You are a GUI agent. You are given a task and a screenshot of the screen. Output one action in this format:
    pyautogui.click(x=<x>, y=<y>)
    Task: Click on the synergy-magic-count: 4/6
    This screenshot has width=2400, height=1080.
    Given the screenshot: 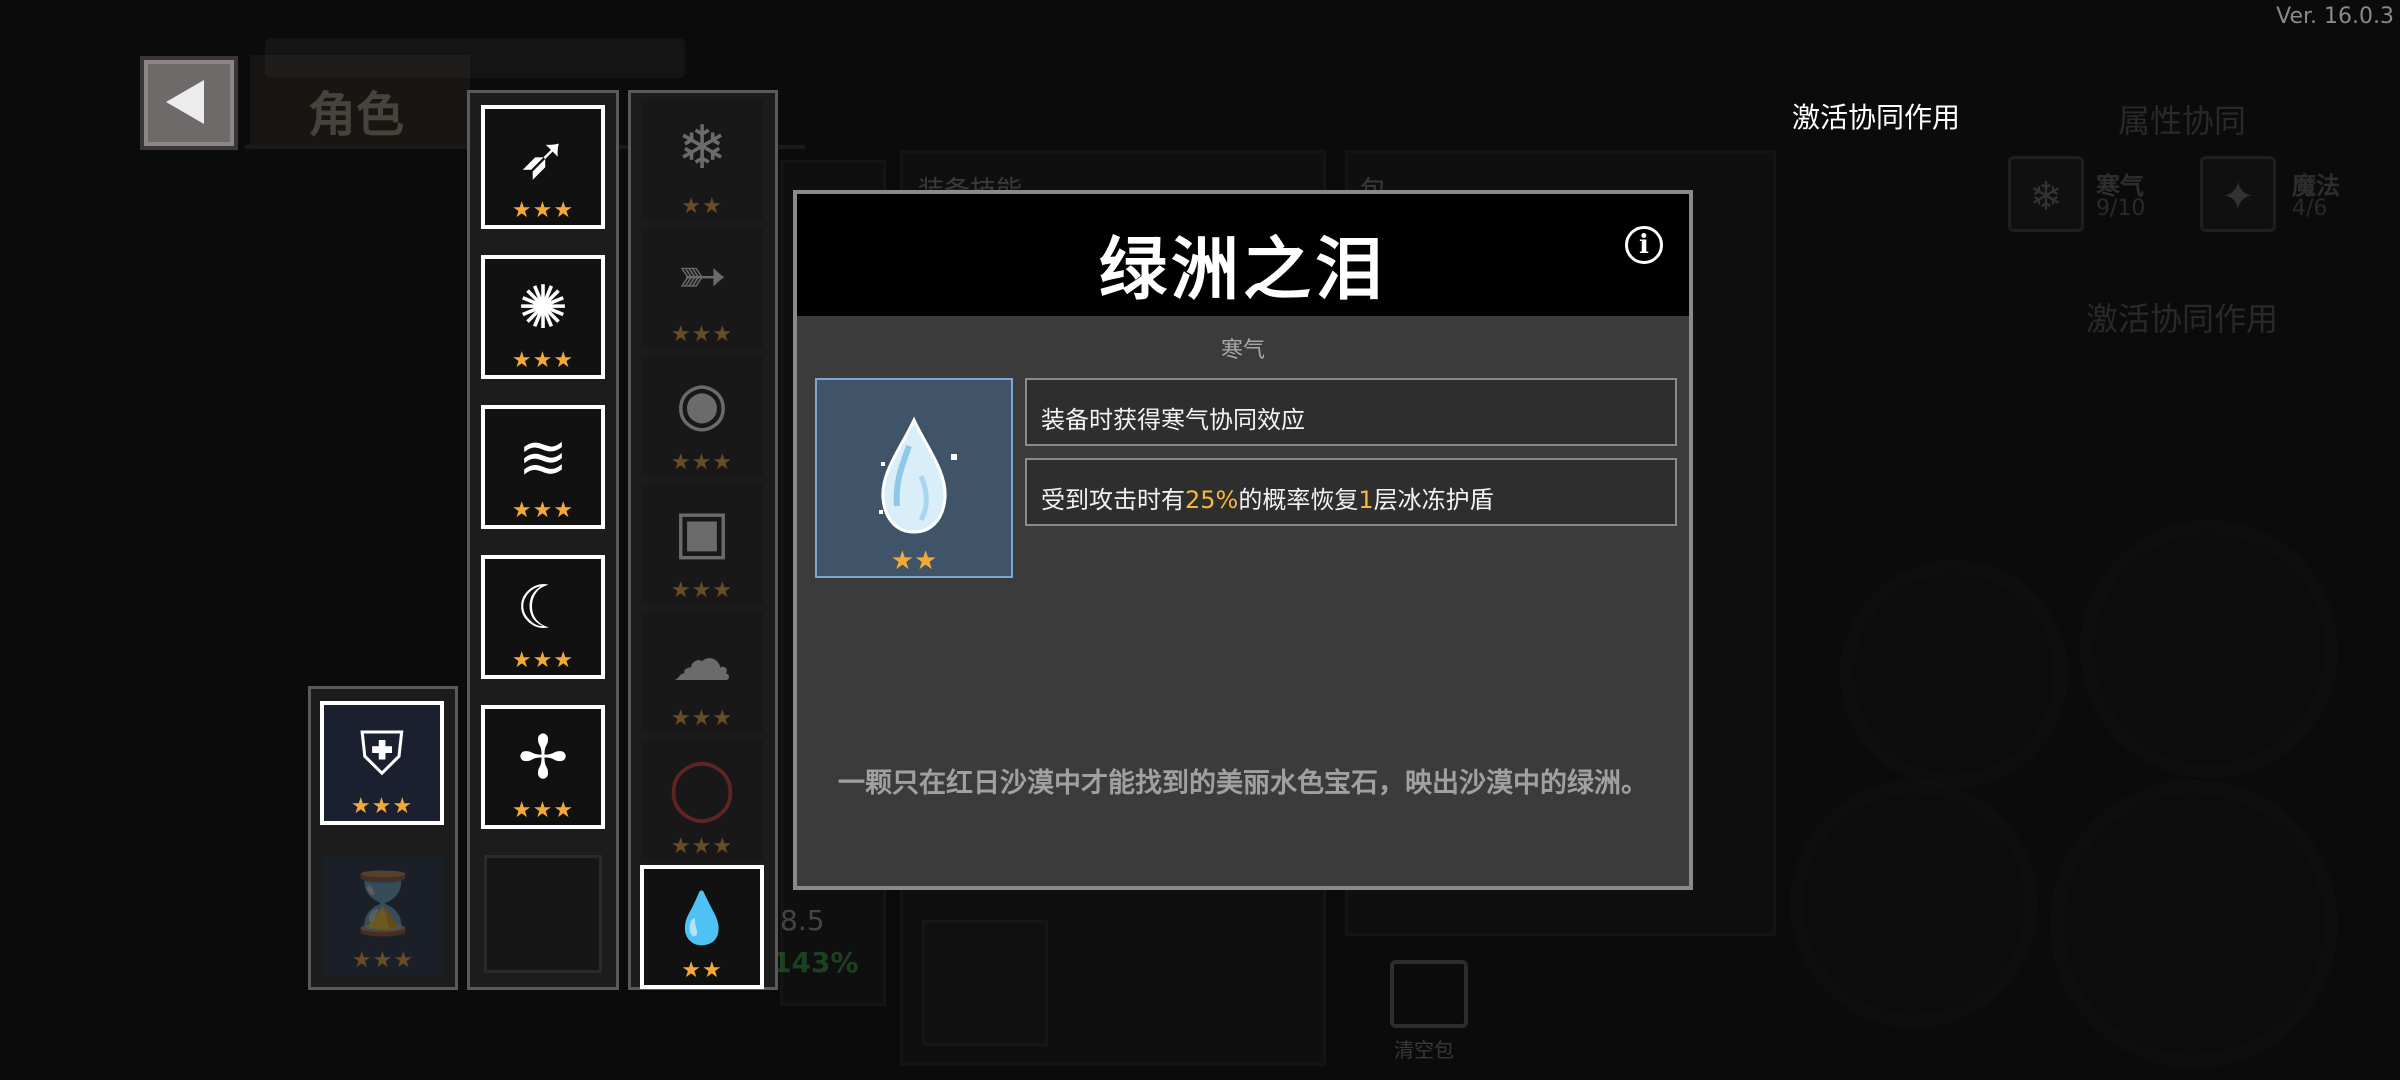 What is the action you would take?
    pyautogui.click(x=2310, y=208)
    